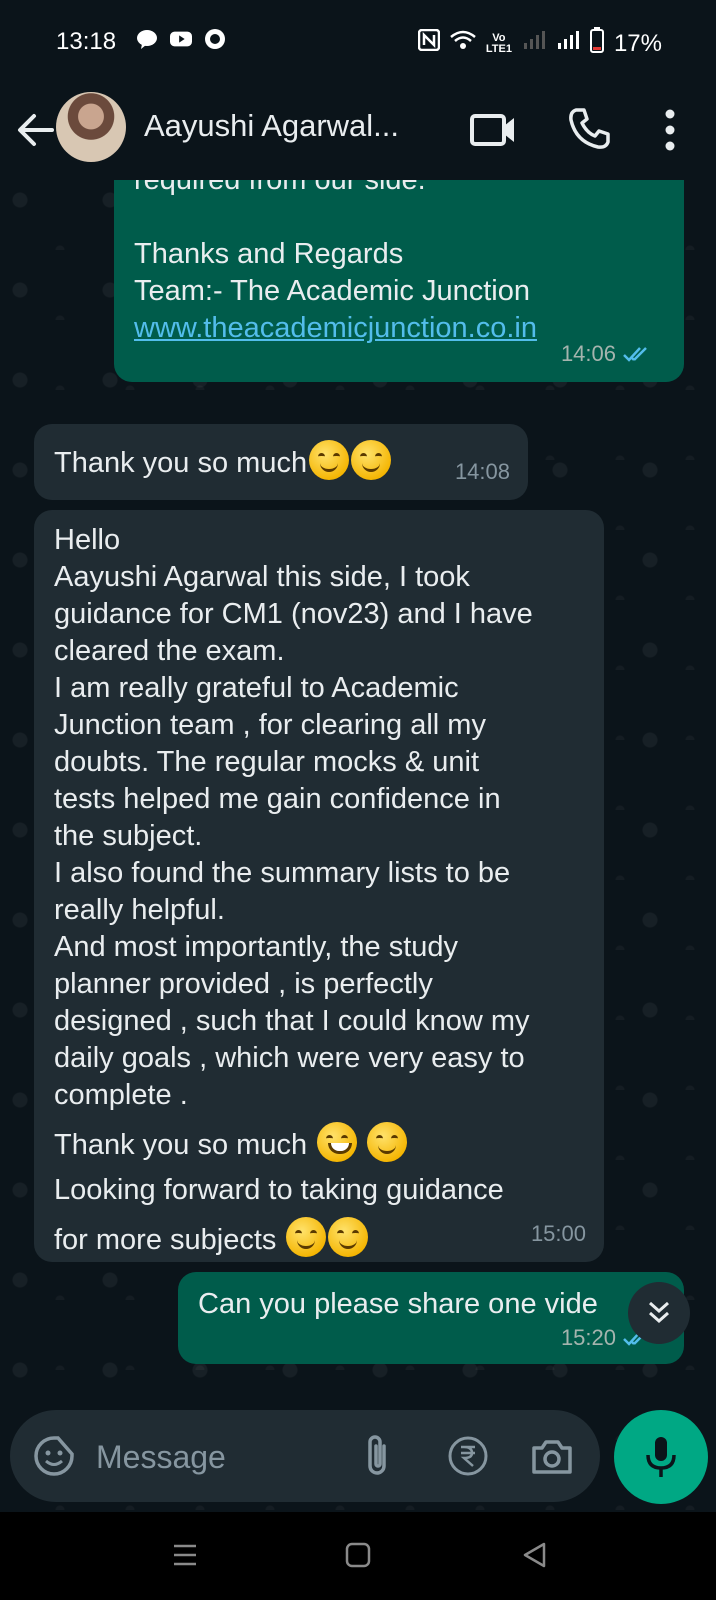  Describe the element at coordinates (280, 188) in the screenshot. I see `message-line: required from our side.` at that location.